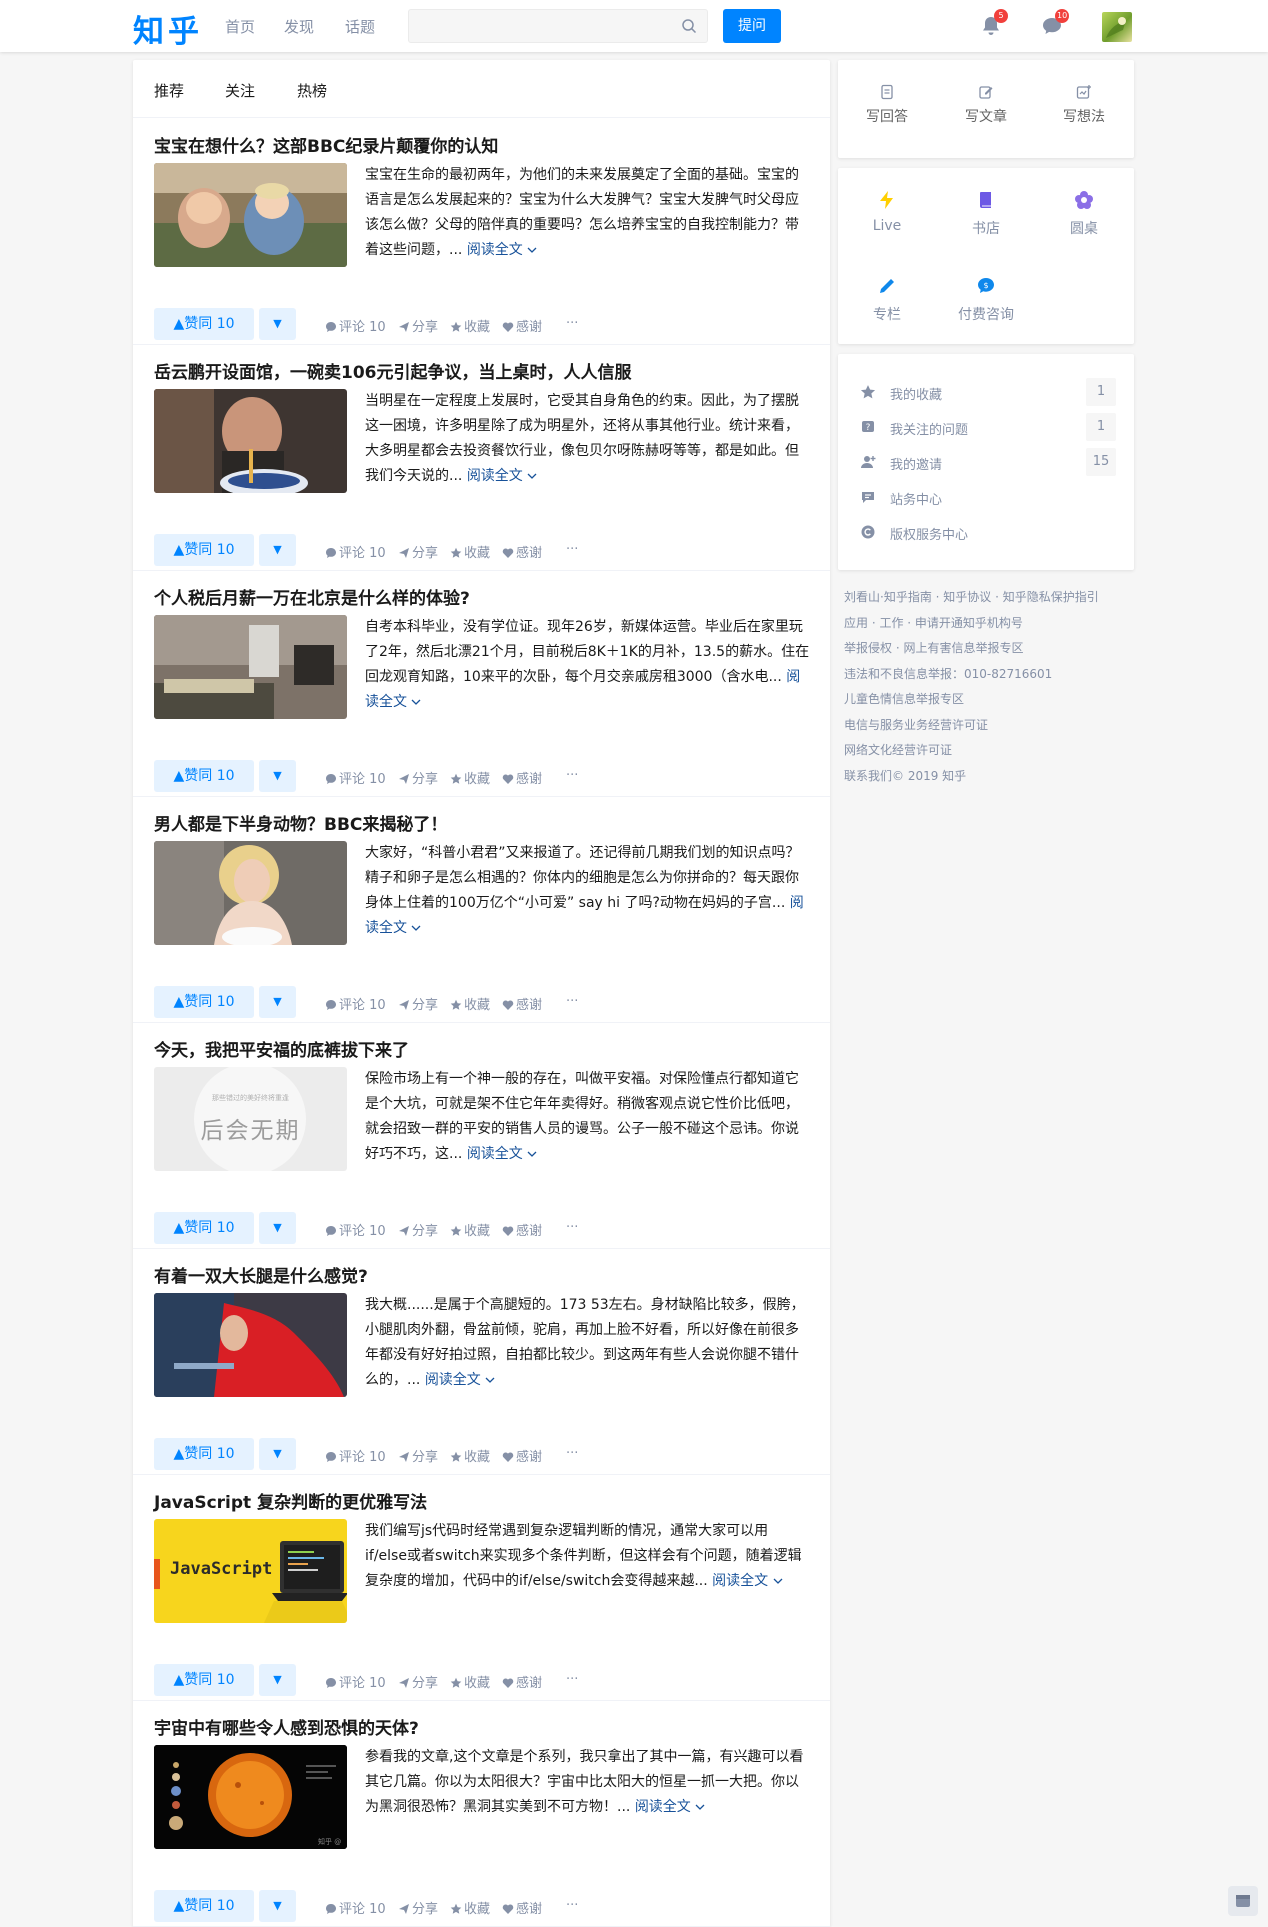  What do you see at coordinates (689, 26) in the screenshot?
I see `search-icon` at bounding box center [689, 26].